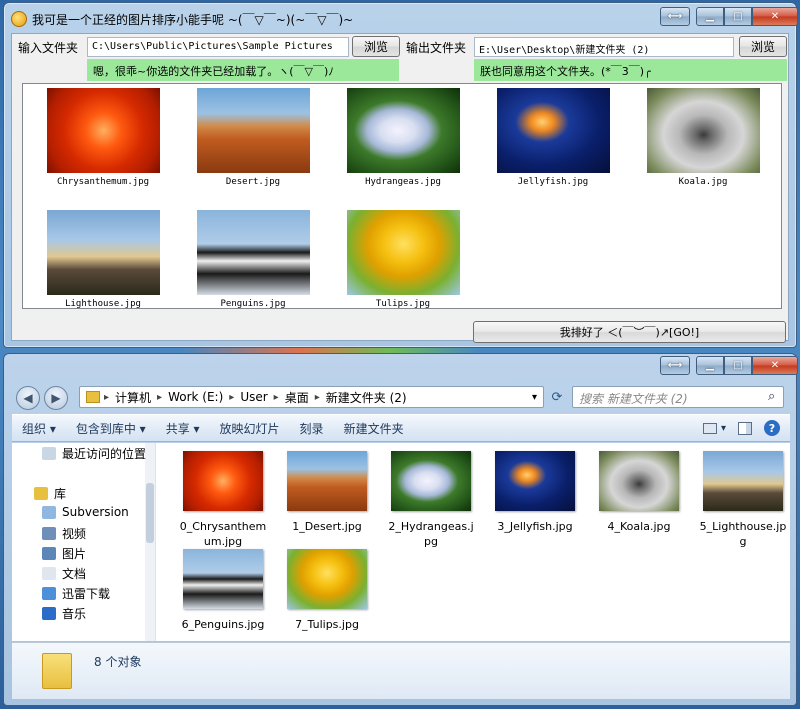  What do you see at coordinates (103, 182) in the screenshot?
I see `thumbnail-filename: Chrysanthemum.jpg` at bounding box center [103, 182].